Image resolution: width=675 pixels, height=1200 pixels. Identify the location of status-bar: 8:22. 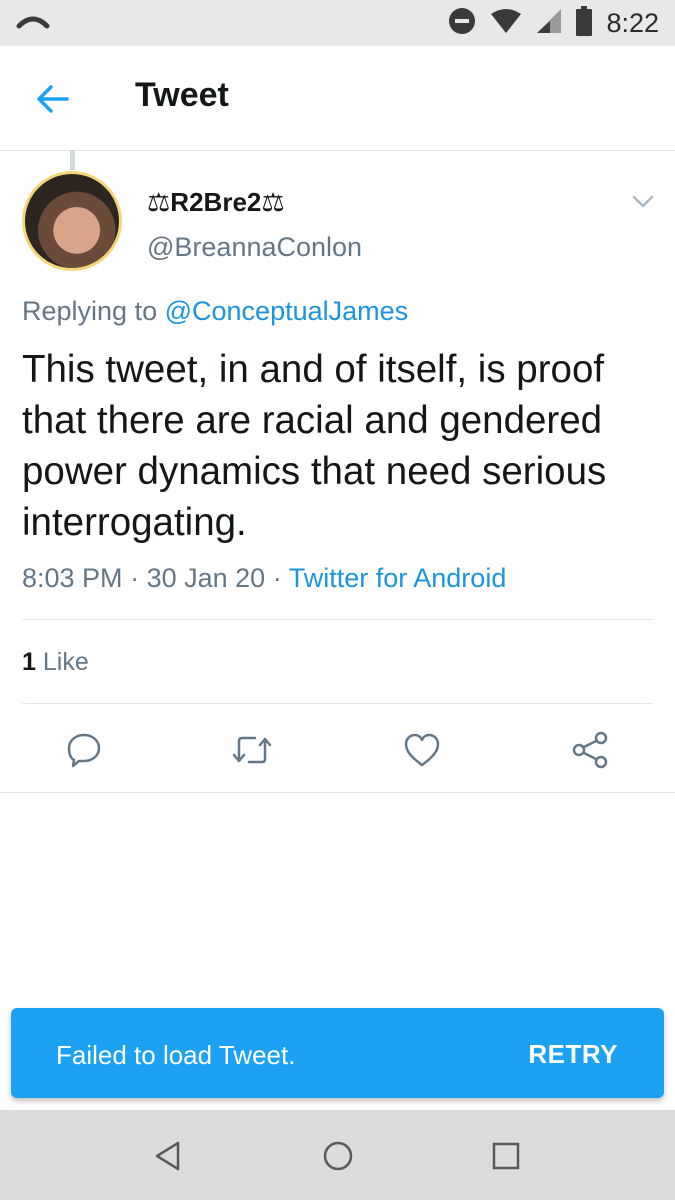
(337, 23).